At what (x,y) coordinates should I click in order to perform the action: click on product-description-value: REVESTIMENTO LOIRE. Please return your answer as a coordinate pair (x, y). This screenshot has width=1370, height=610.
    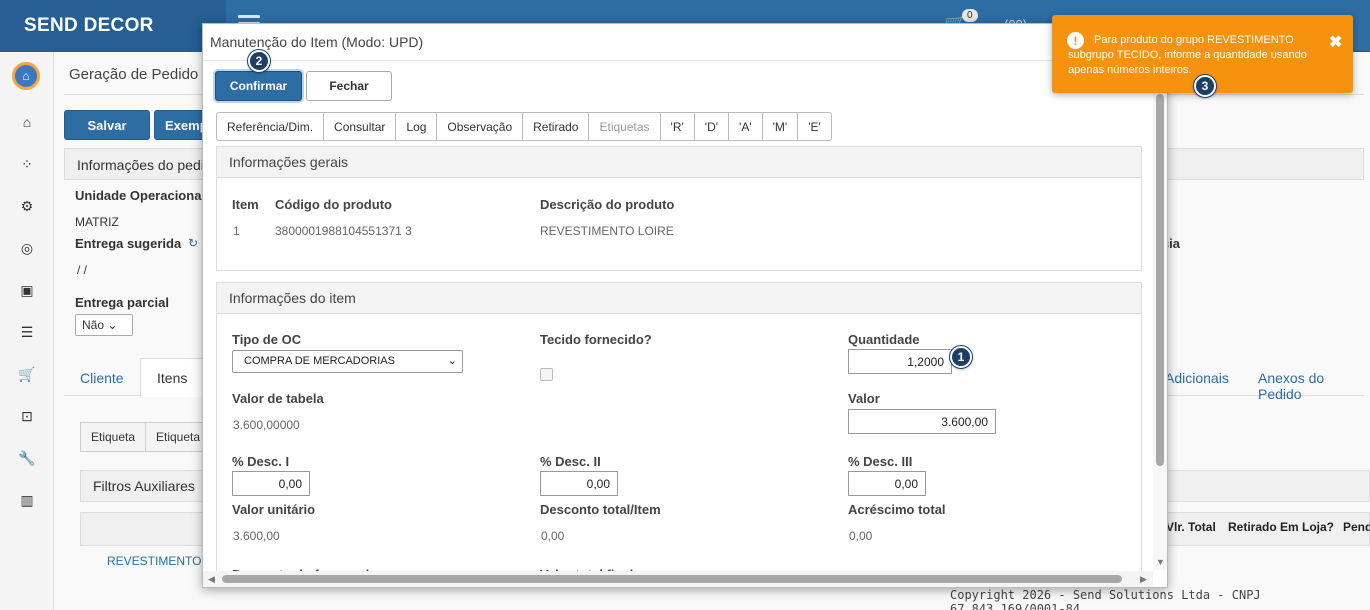
    Looking at the image, I should click on (607, 231).